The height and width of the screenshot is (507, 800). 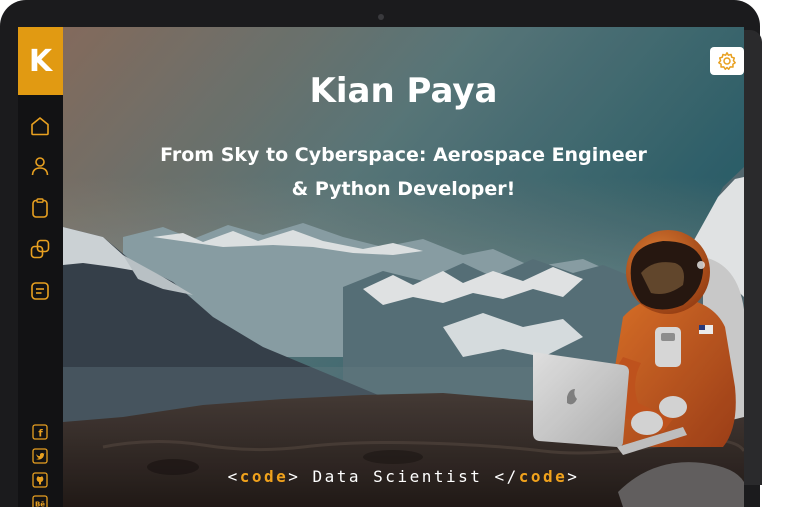 What do you see at coordinates (40, 504) in the screenshot?
I see `svg-text: Bē` at bounding box center [40, 504].